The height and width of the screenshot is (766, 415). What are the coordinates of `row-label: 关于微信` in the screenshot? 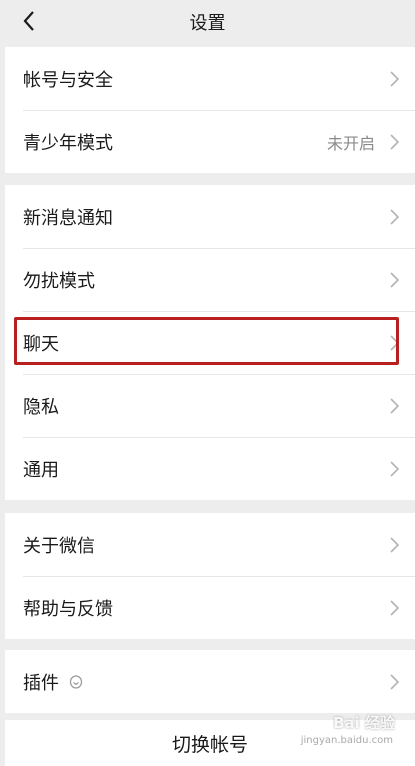 It's located at (59, 546).